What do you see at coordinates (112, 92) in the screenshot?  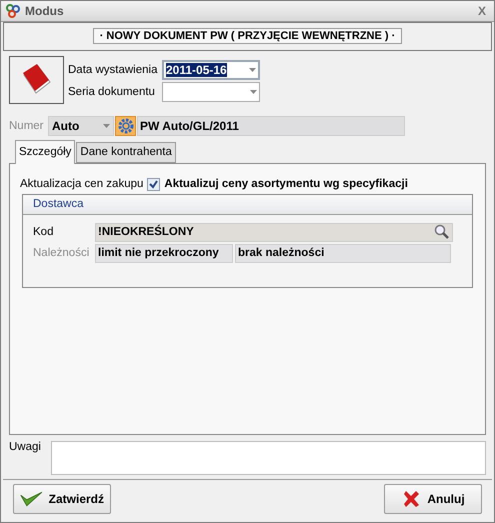 I see `field-label: Seria dokumentu` at bounding box center [112, 92].